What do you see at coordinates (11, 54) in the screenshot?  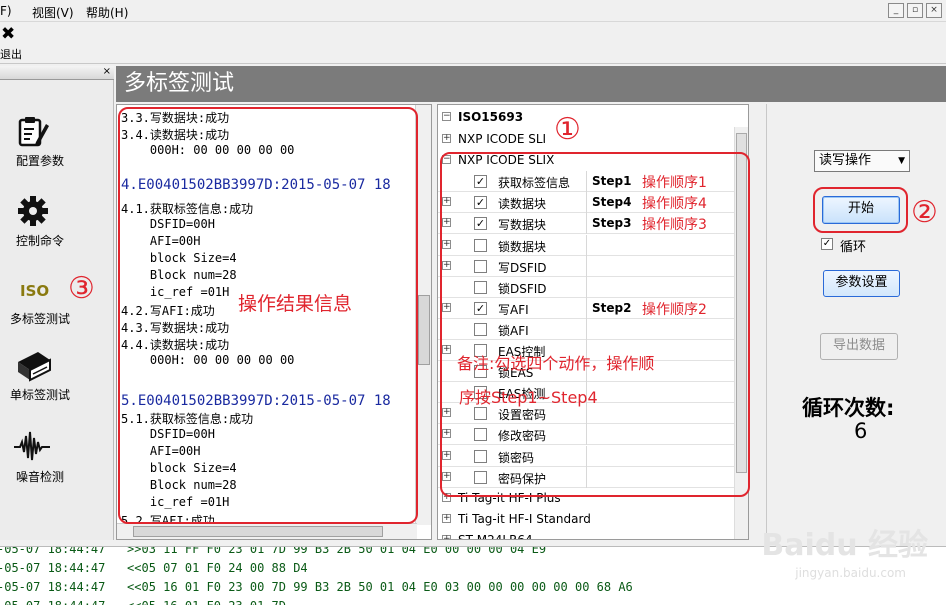 I see `exit-label: 退出` at bounding box center [11, 54].